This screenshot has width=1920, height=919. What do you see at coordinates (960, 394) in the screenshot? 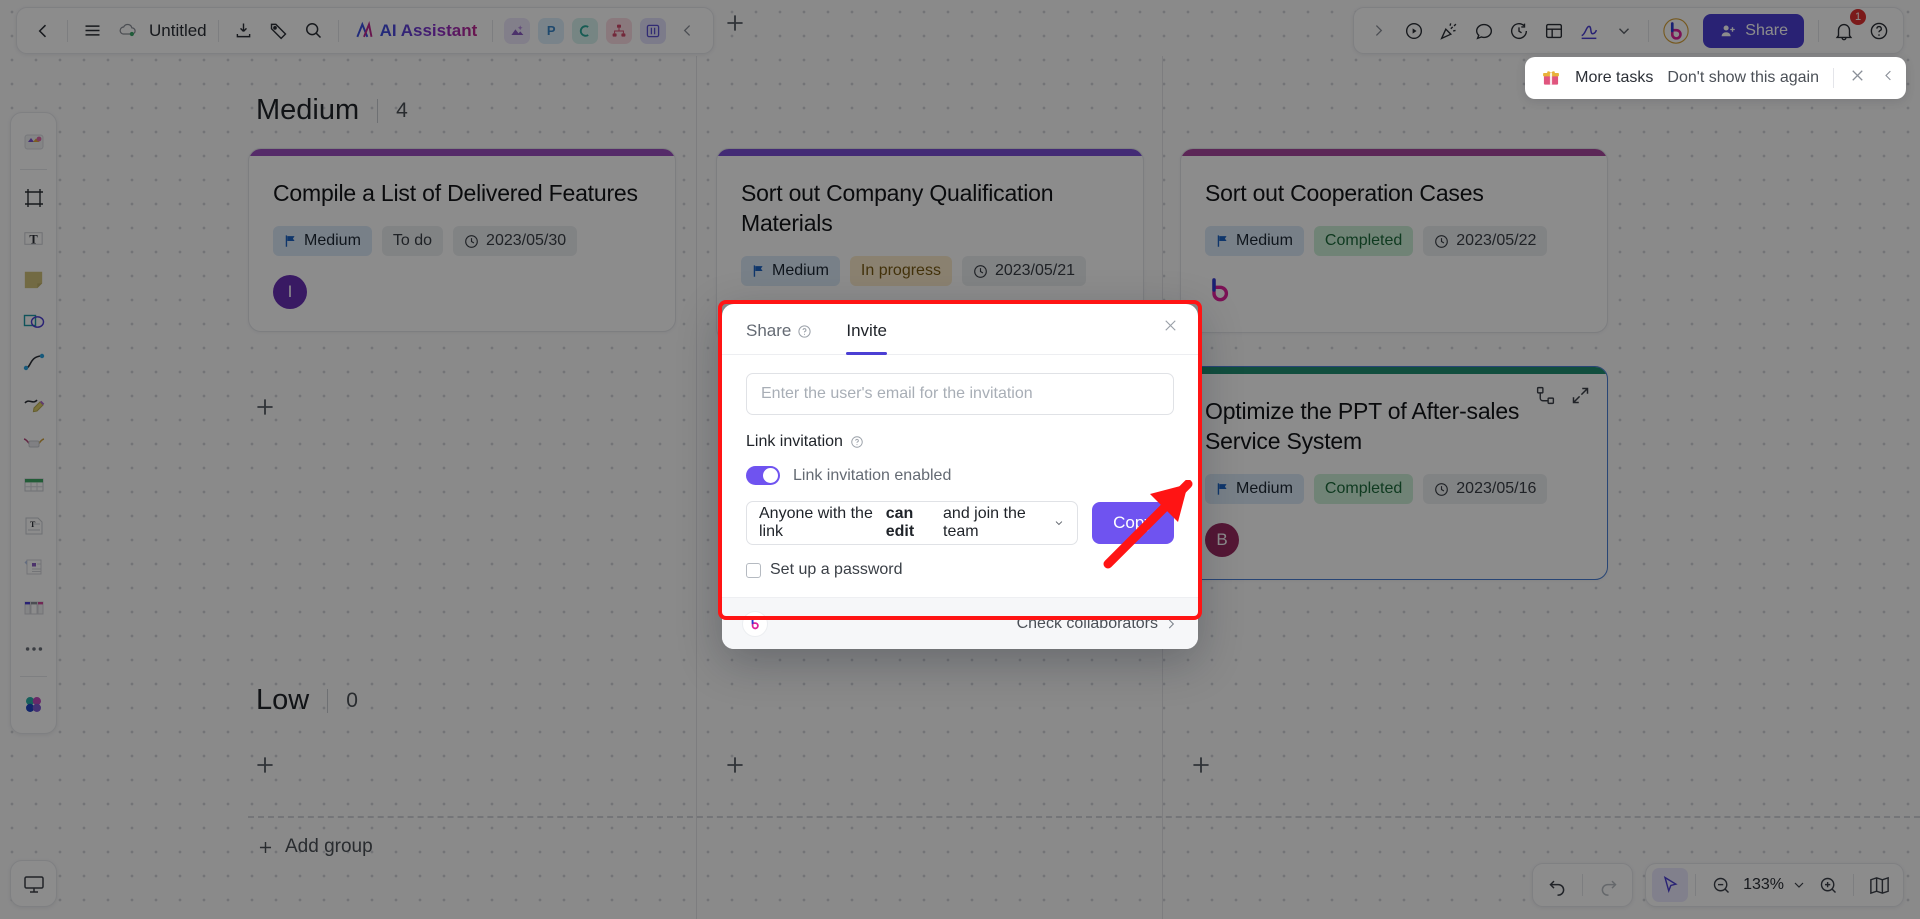
I see `invite-email-input` at bounding box center [960, 394].